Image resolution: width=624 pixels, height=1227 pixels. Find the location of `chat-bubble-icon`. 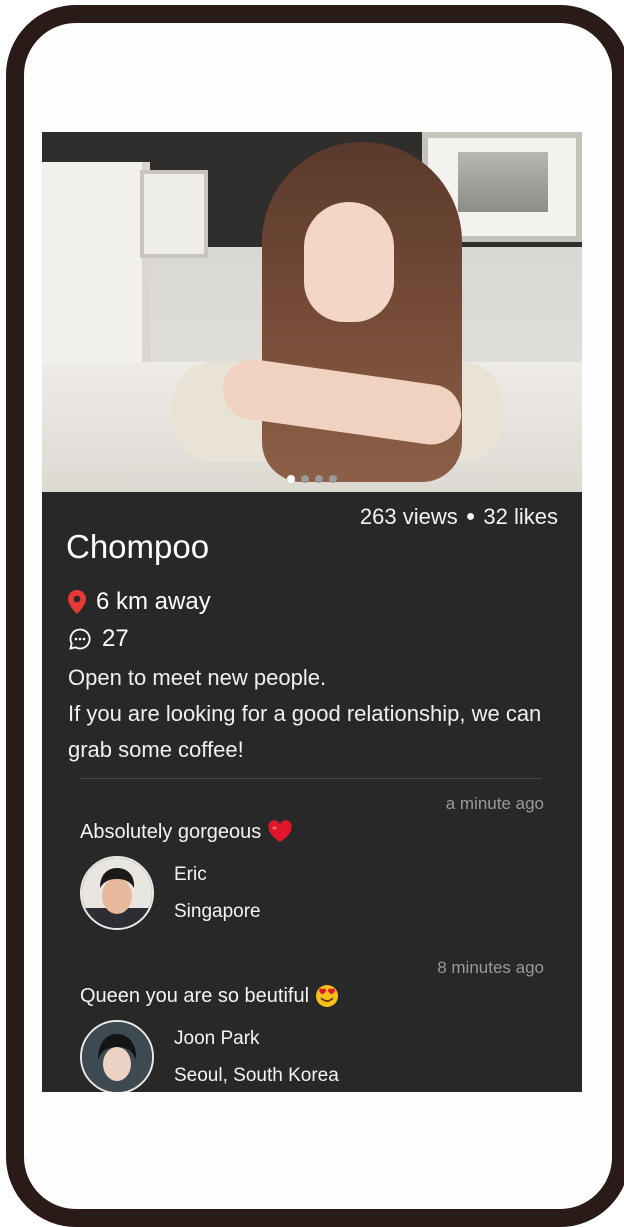

chat-bubble-icon is located at coordinates (80, 639).